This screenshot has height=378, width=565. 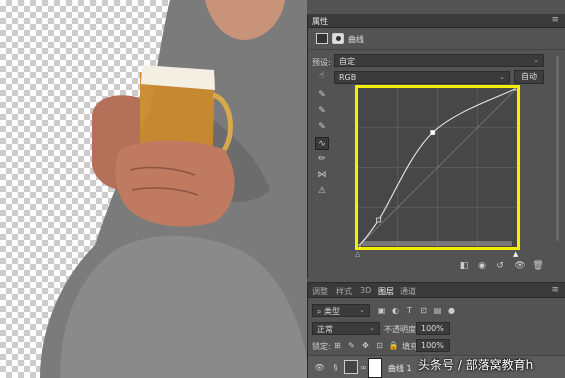 What do you see at coordinates (322, 76) in the screenshot?
I see `hand-target-icon: ☝` at bounding box center [322, 76].